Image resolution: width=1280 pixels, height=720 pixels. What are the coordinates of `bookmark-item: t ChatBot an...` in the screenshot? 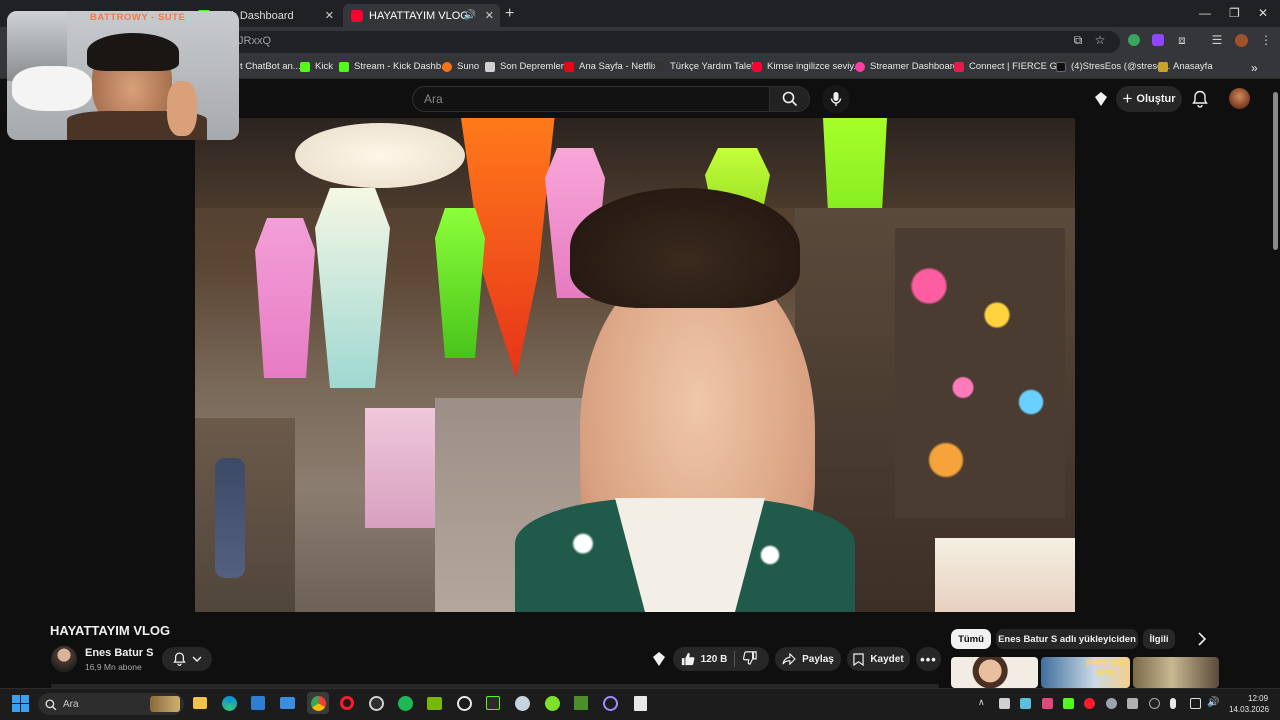 It's located at (270, 66).